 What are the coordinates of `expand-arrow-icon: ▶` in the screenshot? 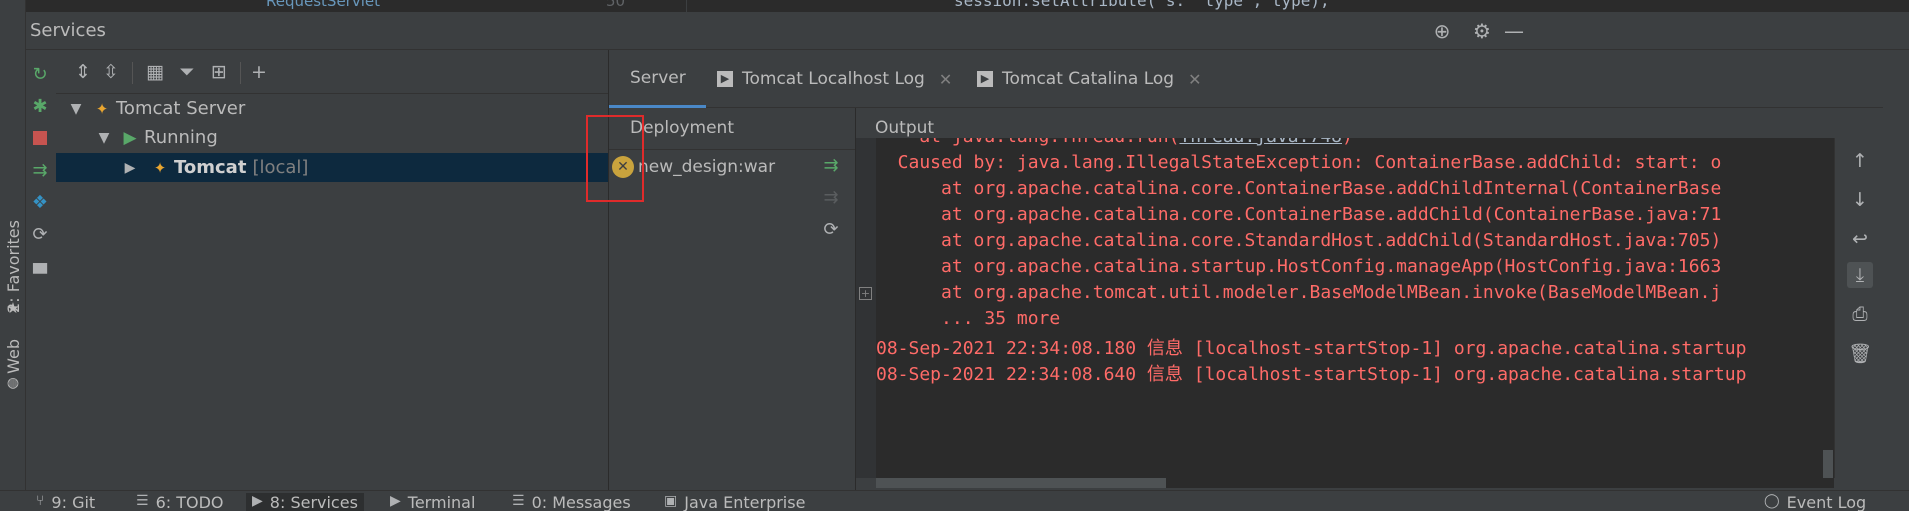 It's located at (130, 168).